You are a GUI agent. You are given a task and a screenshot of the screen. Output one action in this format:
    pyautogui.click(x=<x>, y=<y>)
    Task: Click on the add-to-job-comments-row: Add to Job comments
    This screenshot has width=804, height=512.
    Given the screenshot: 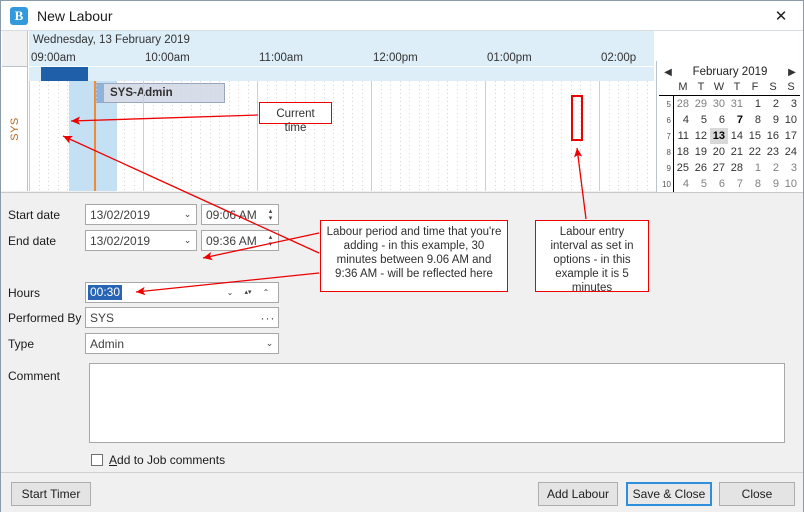 What is the action you would take?
    pyautogui.click(x=158, y=460)
    